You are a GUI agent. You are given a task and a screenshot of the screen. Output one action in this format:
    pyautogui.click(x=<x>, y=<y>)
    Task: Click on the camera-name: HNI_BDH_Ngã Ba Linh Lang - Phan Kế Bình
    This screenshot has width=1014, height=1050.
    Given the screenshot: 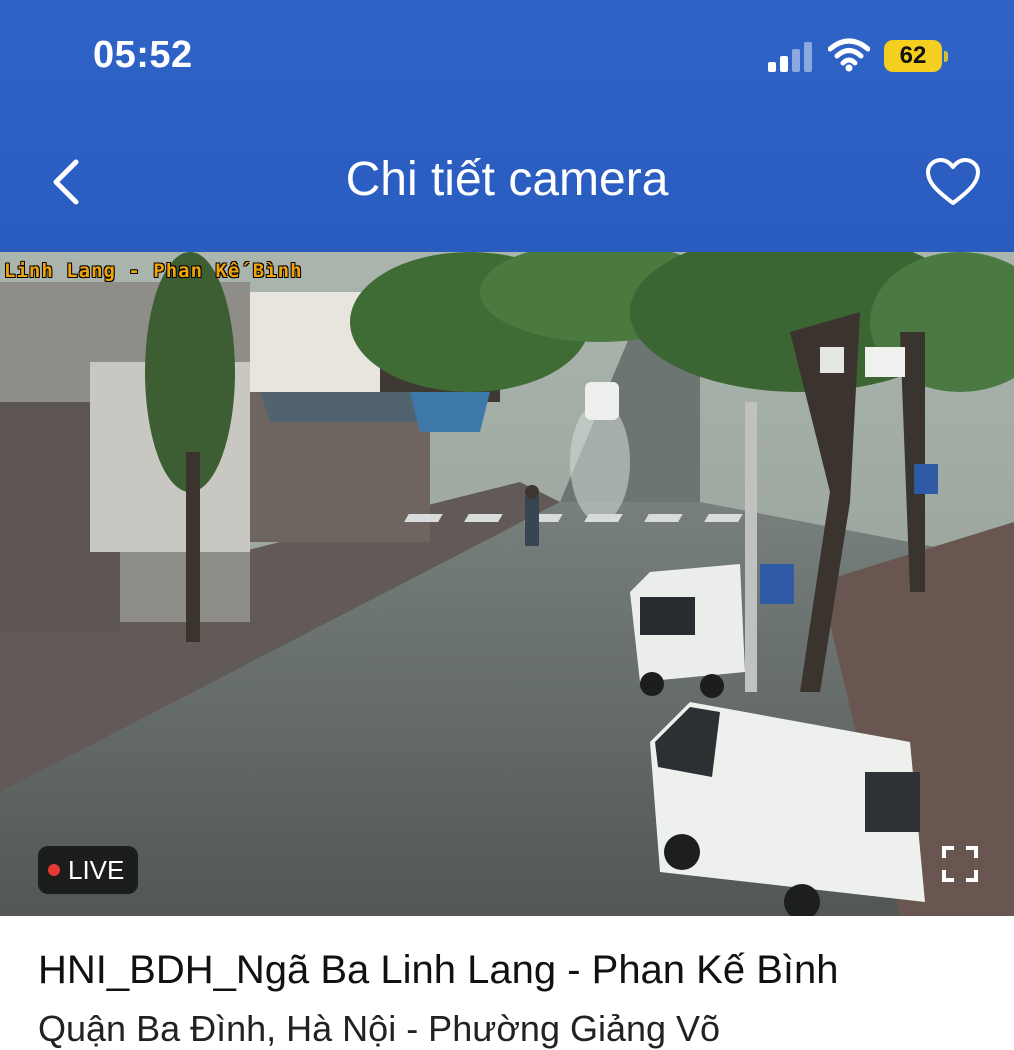 What is the action you would take?
    pyautogui.click(x=438, y=970)
    